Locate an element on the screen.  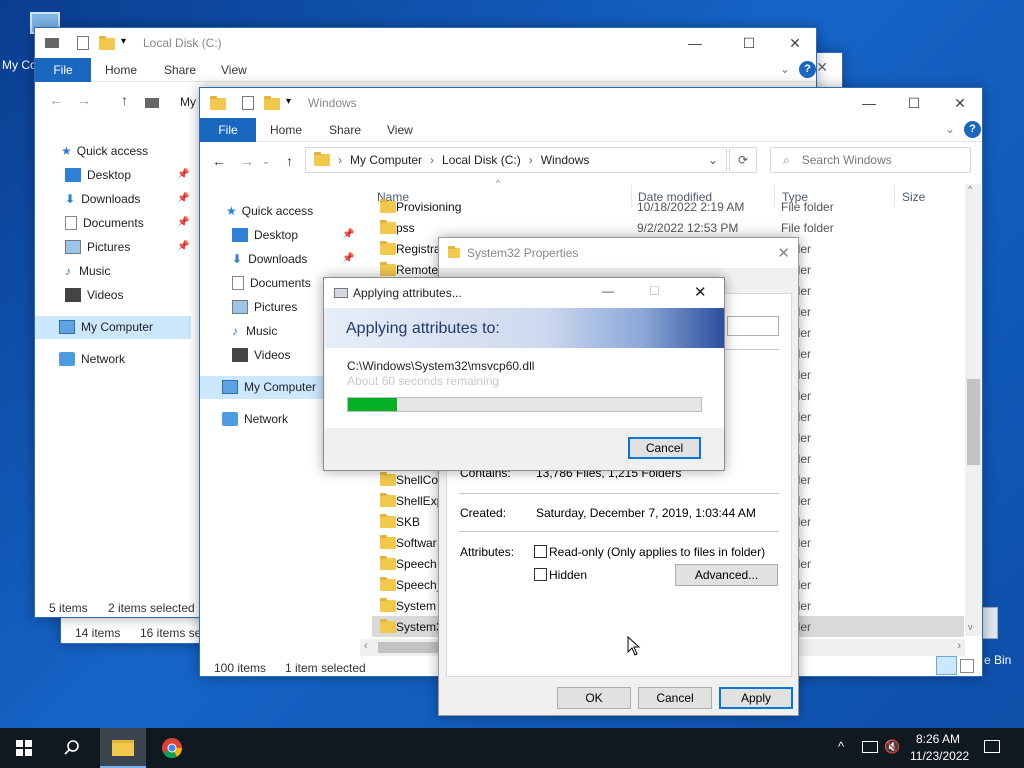
refresh-button: ⟳ is located at coordinates (743, 160).